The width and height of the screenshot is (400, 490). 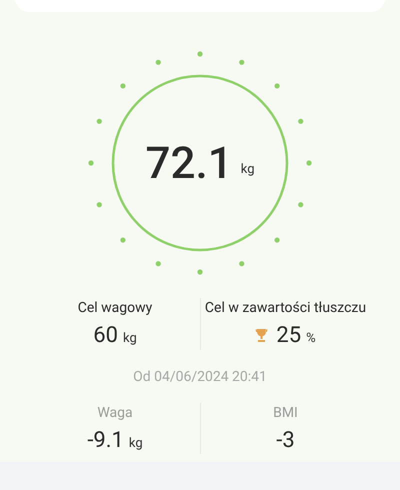 What do you see at coordinates (289, 336) in the screenshot?
I see `stat-value: 25` at bounding box center [289, 336].